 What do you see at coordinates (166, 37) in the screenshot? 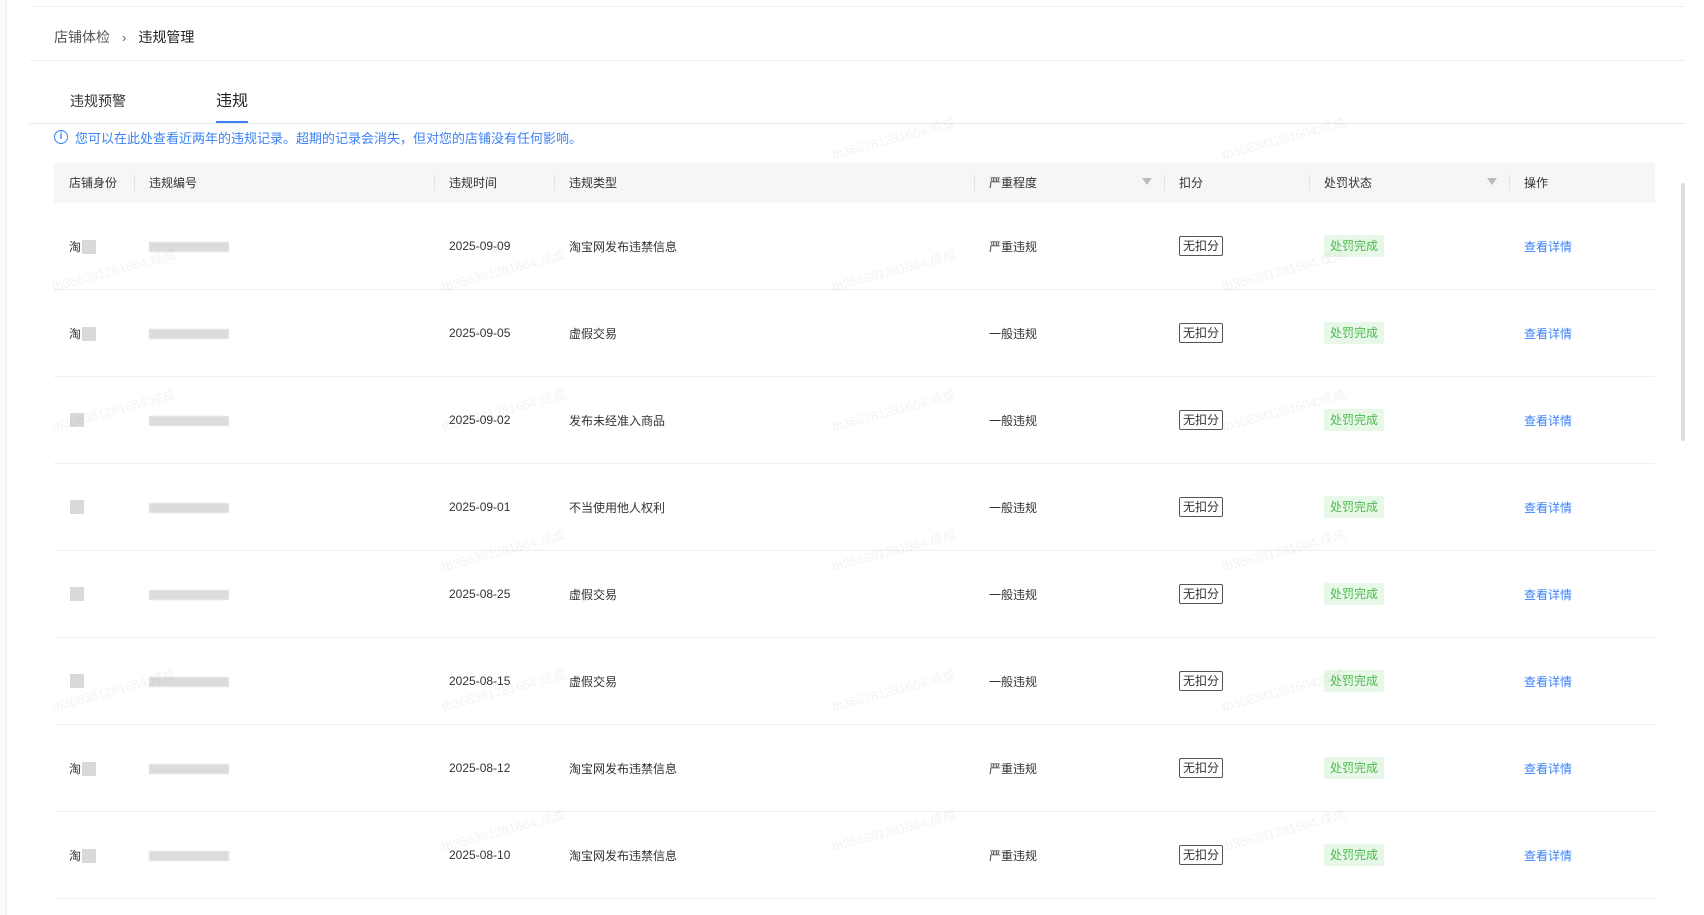
I see `breadcrumb-current: 违规管理` at bounding box center [166, 37].